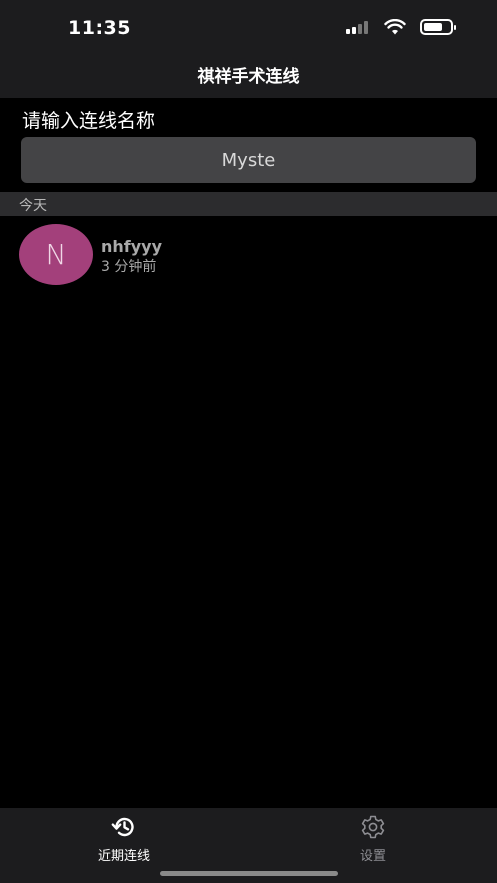  I want to click on gear-icon, so click(373, 827).